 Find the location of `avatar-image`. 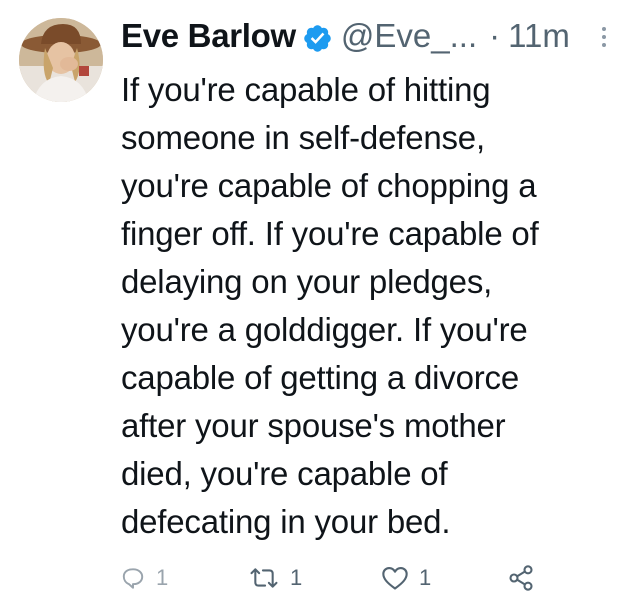

avatar-image is located at coordinates (61, 60).